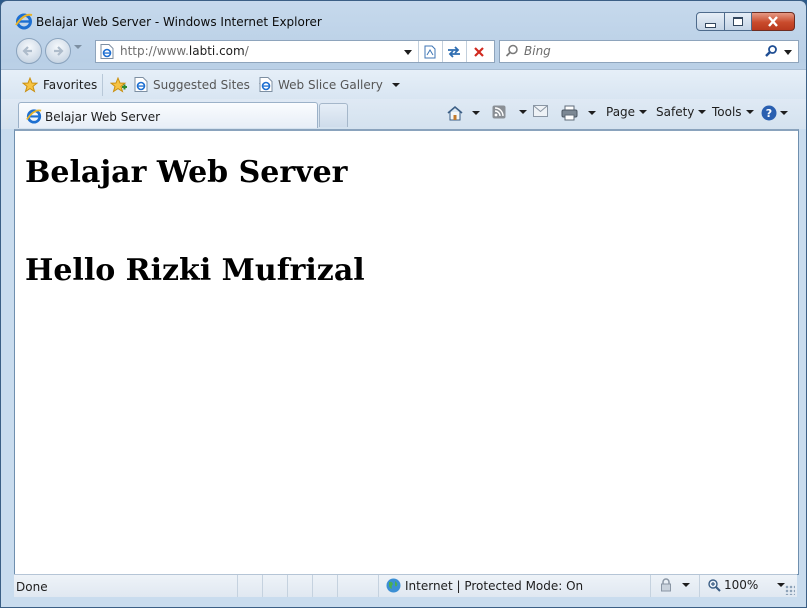 The height and width of the screenshot is (608, 807). Describe the element at coordinates (569, 113) in the screenshot. I see `printer-icon` at that location.